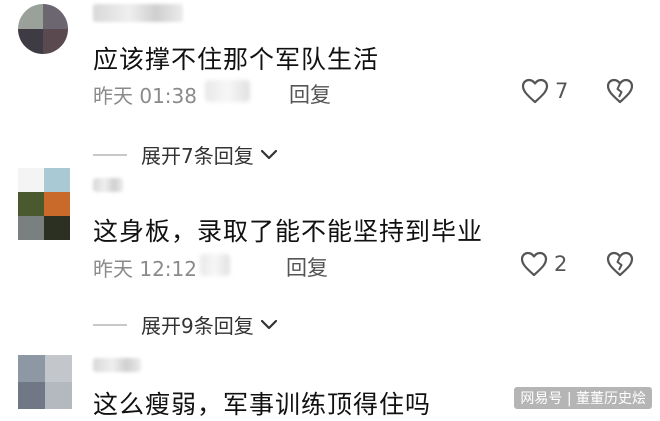 The height and width of the screenshot is (421, 660). I want to click on comment-text: 这么瘦弱，军事训练顶得住吗, so click(262, 404).